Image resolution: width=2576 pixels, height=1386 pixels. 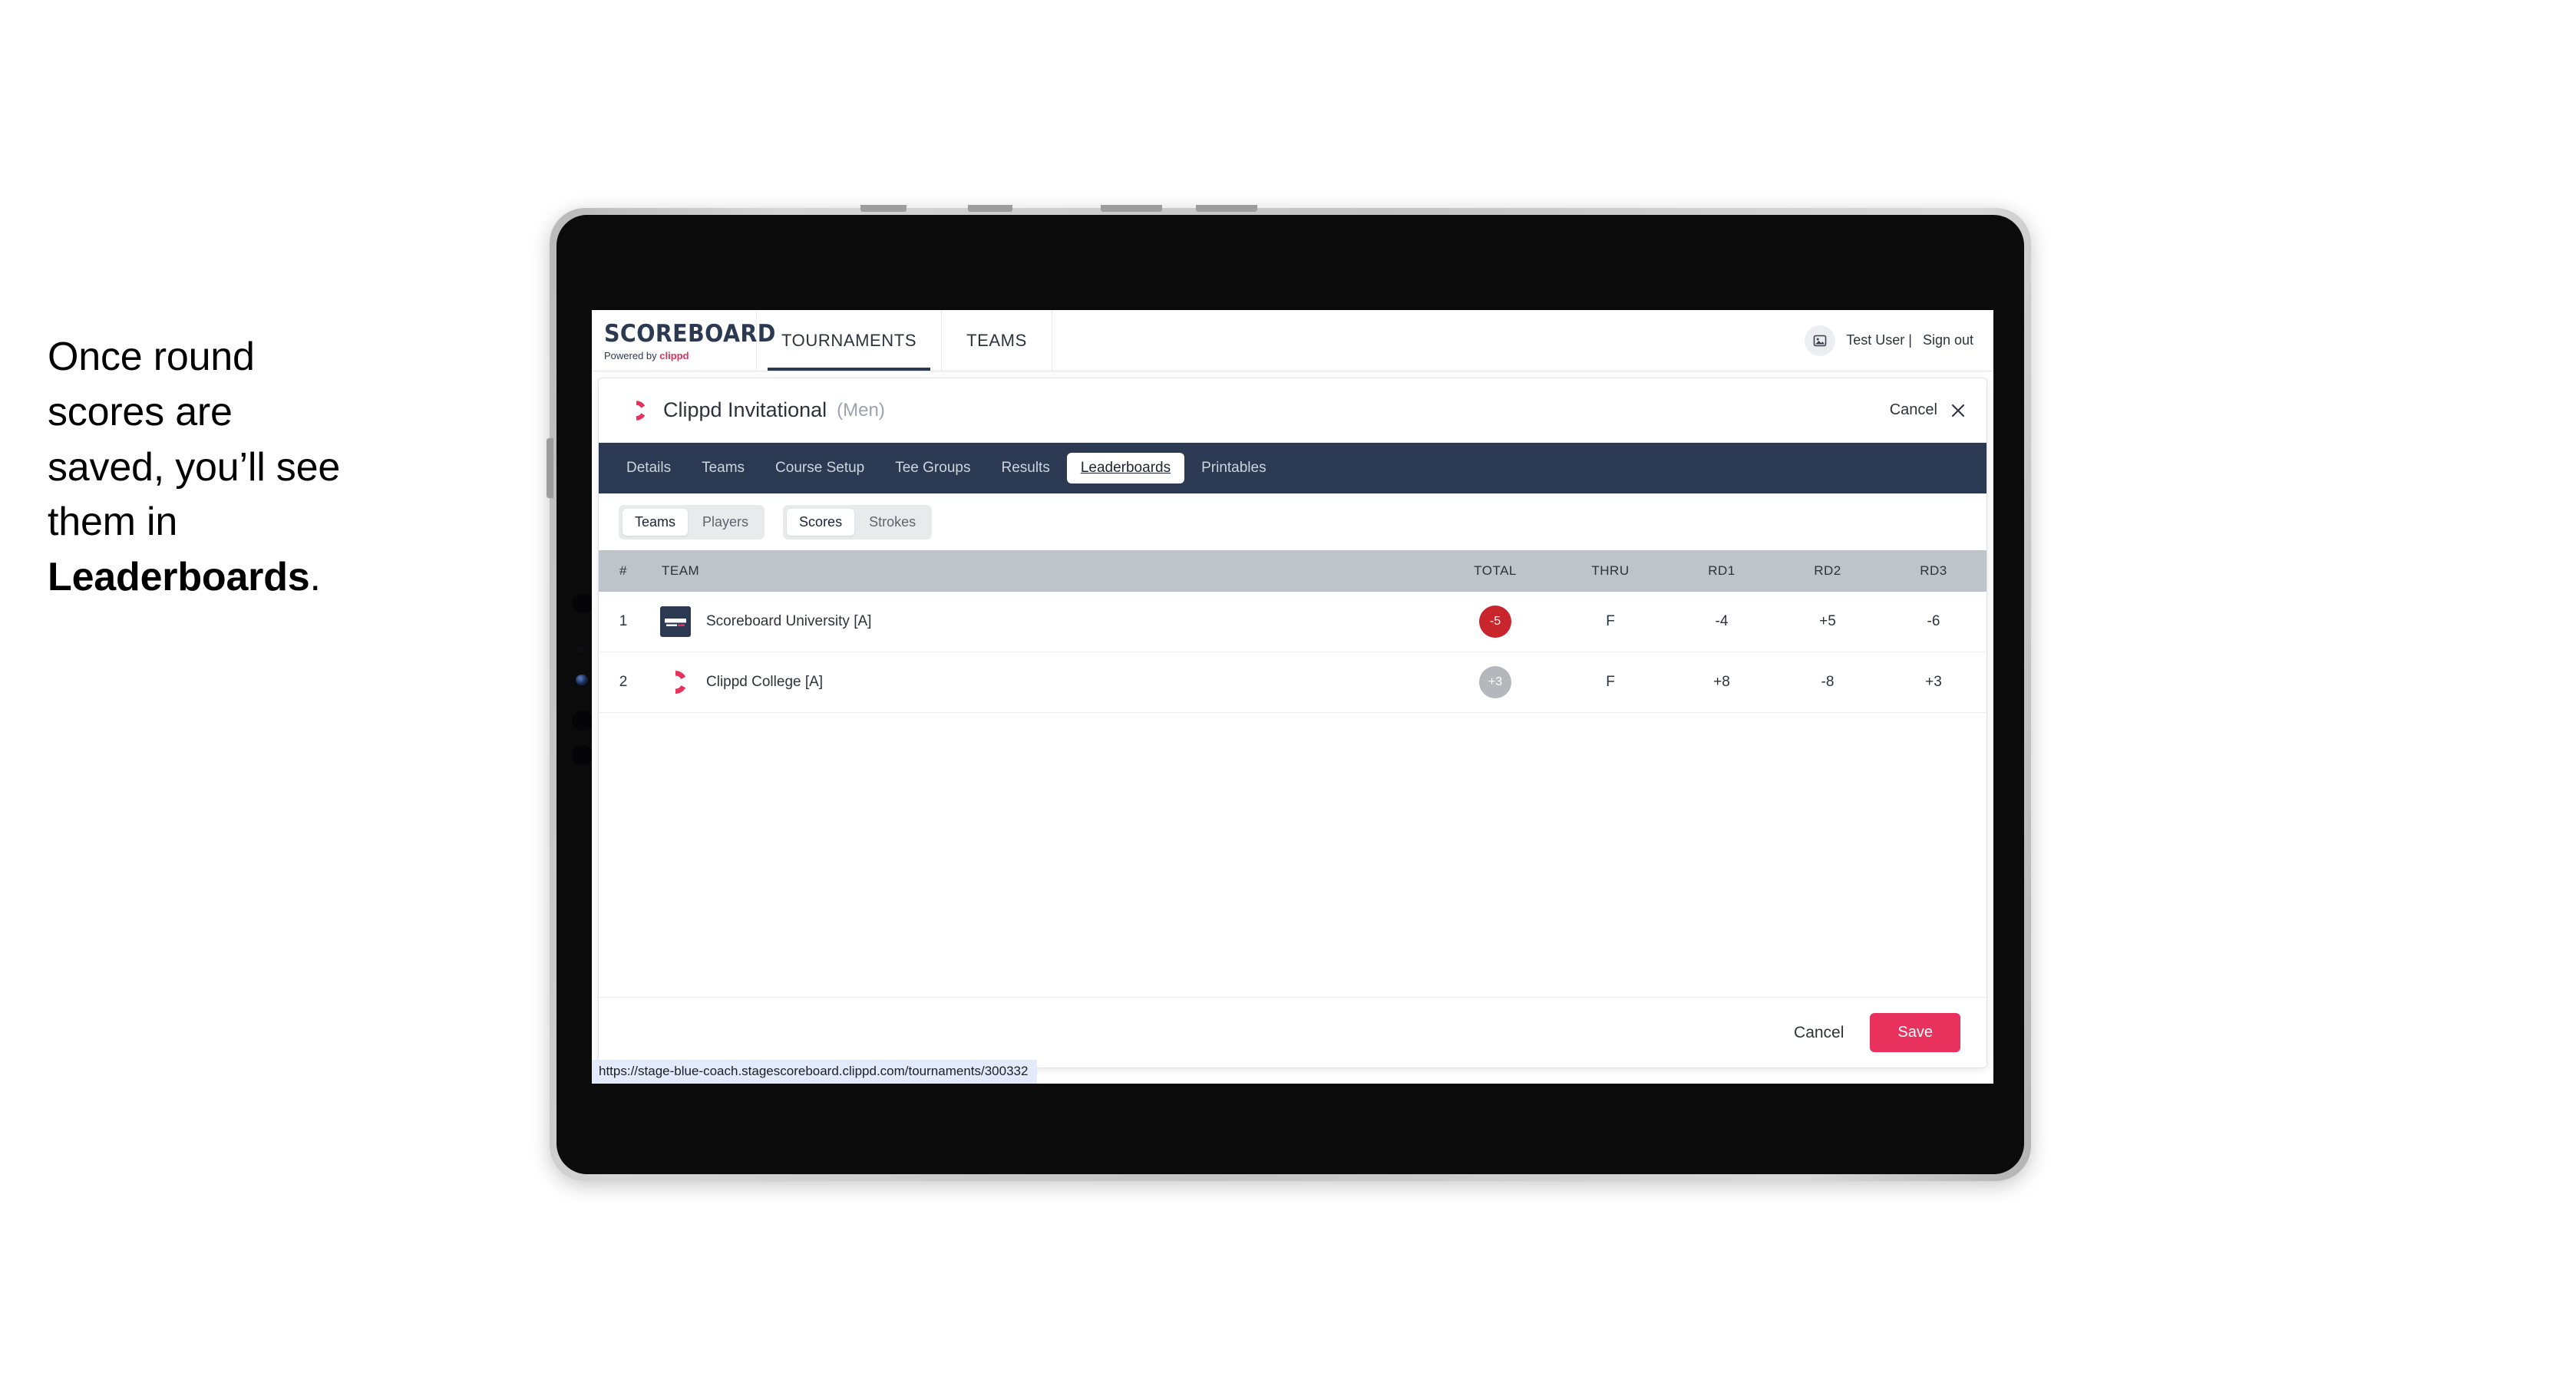 I want to click on nav-tab-teams: TEAMS, so click(x=997, y=340).